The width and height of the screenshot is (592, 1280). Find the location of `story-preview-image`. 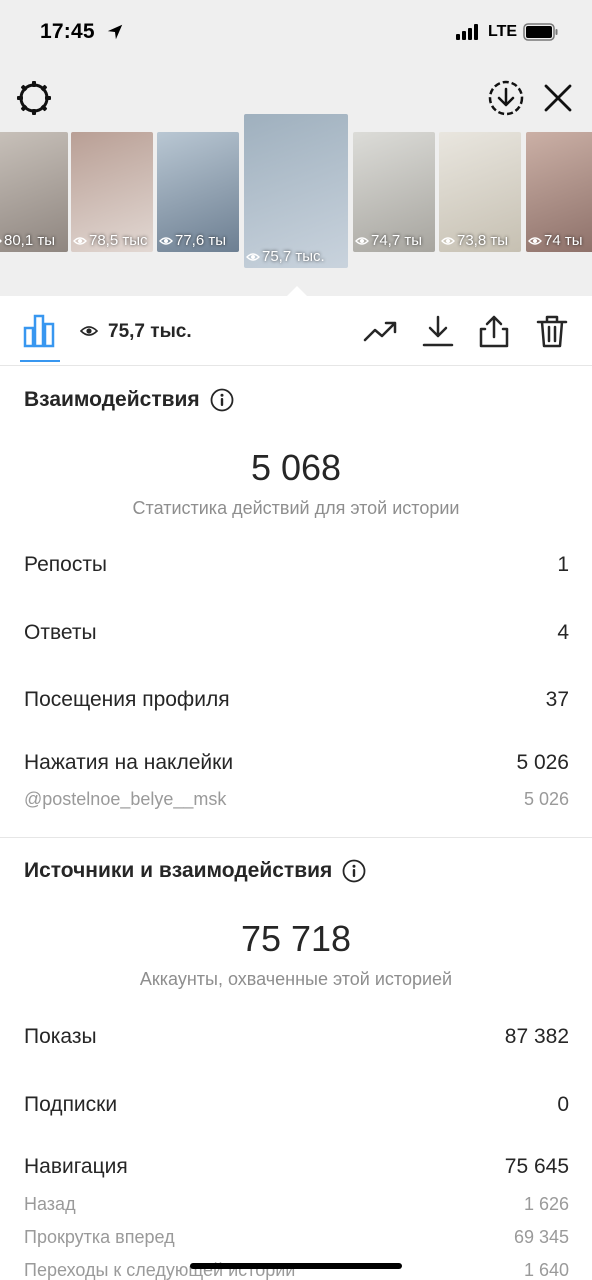

story-preview-image is located at coordinates (296, 191).